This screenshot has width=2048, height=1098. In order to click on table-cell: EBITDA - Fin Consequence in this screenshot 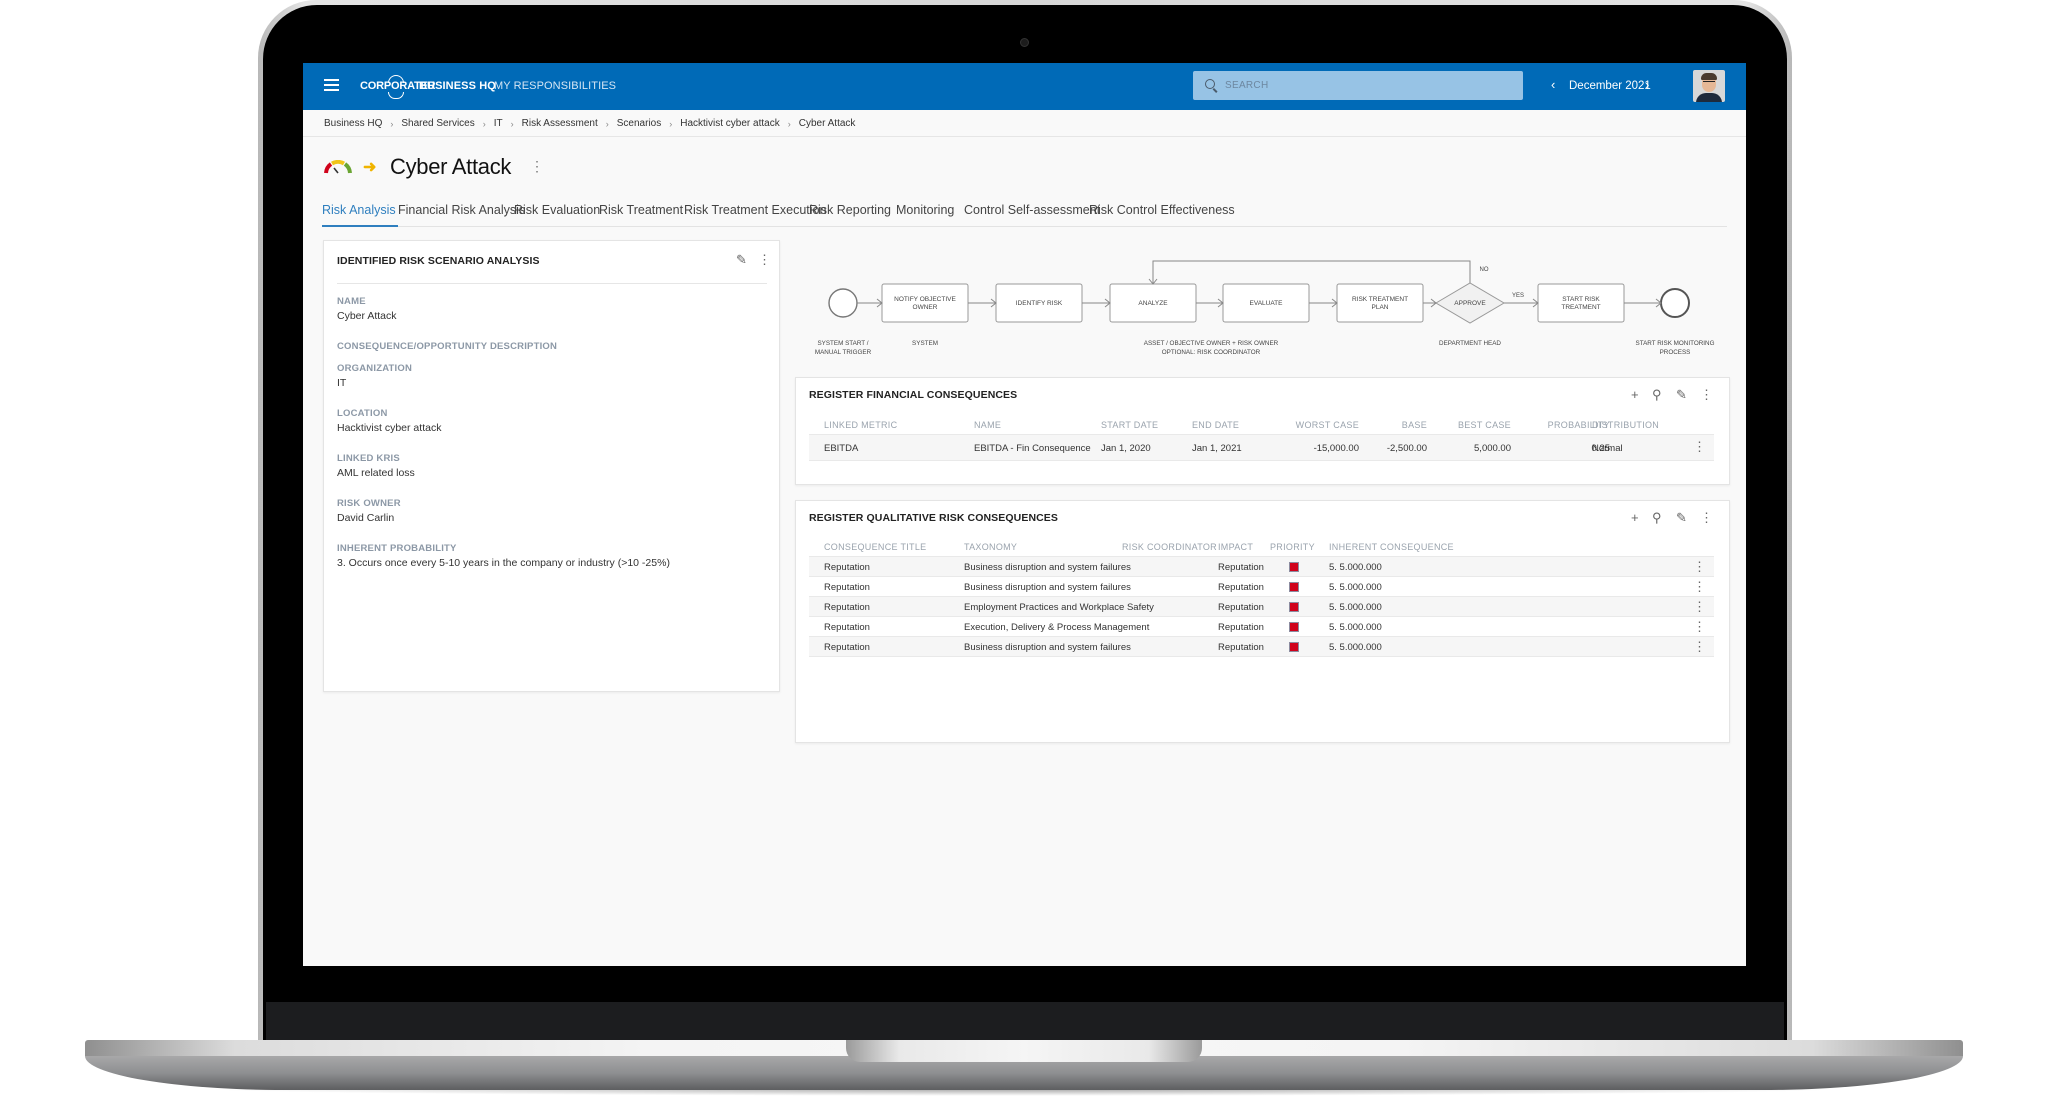, I will do `click(1032, 448)`.